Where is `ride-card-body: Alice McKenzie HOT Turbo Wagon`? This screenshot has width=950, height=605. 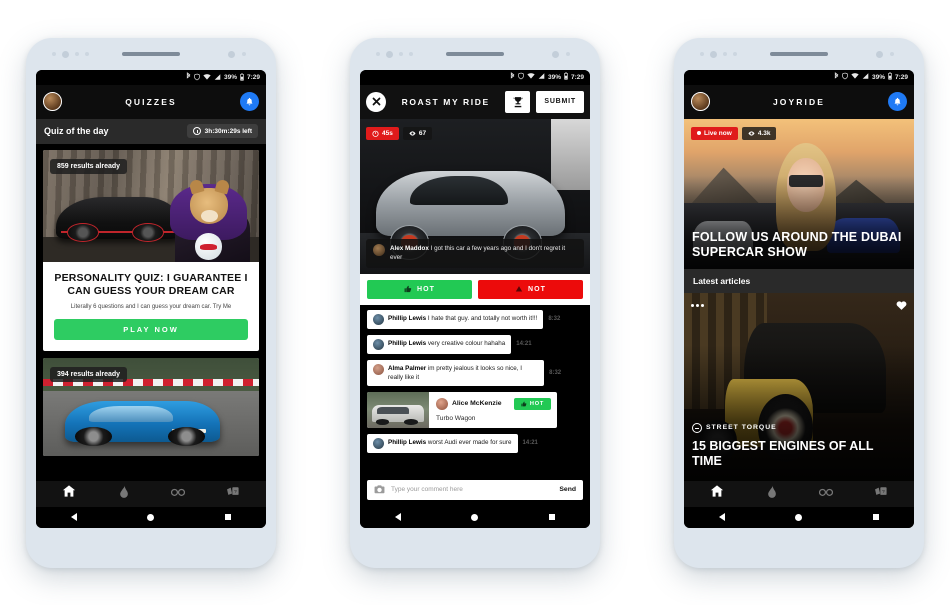 ride-card-body: Alice McKenzie HOT Turbo Wagon is located at coordinates (493, 410).